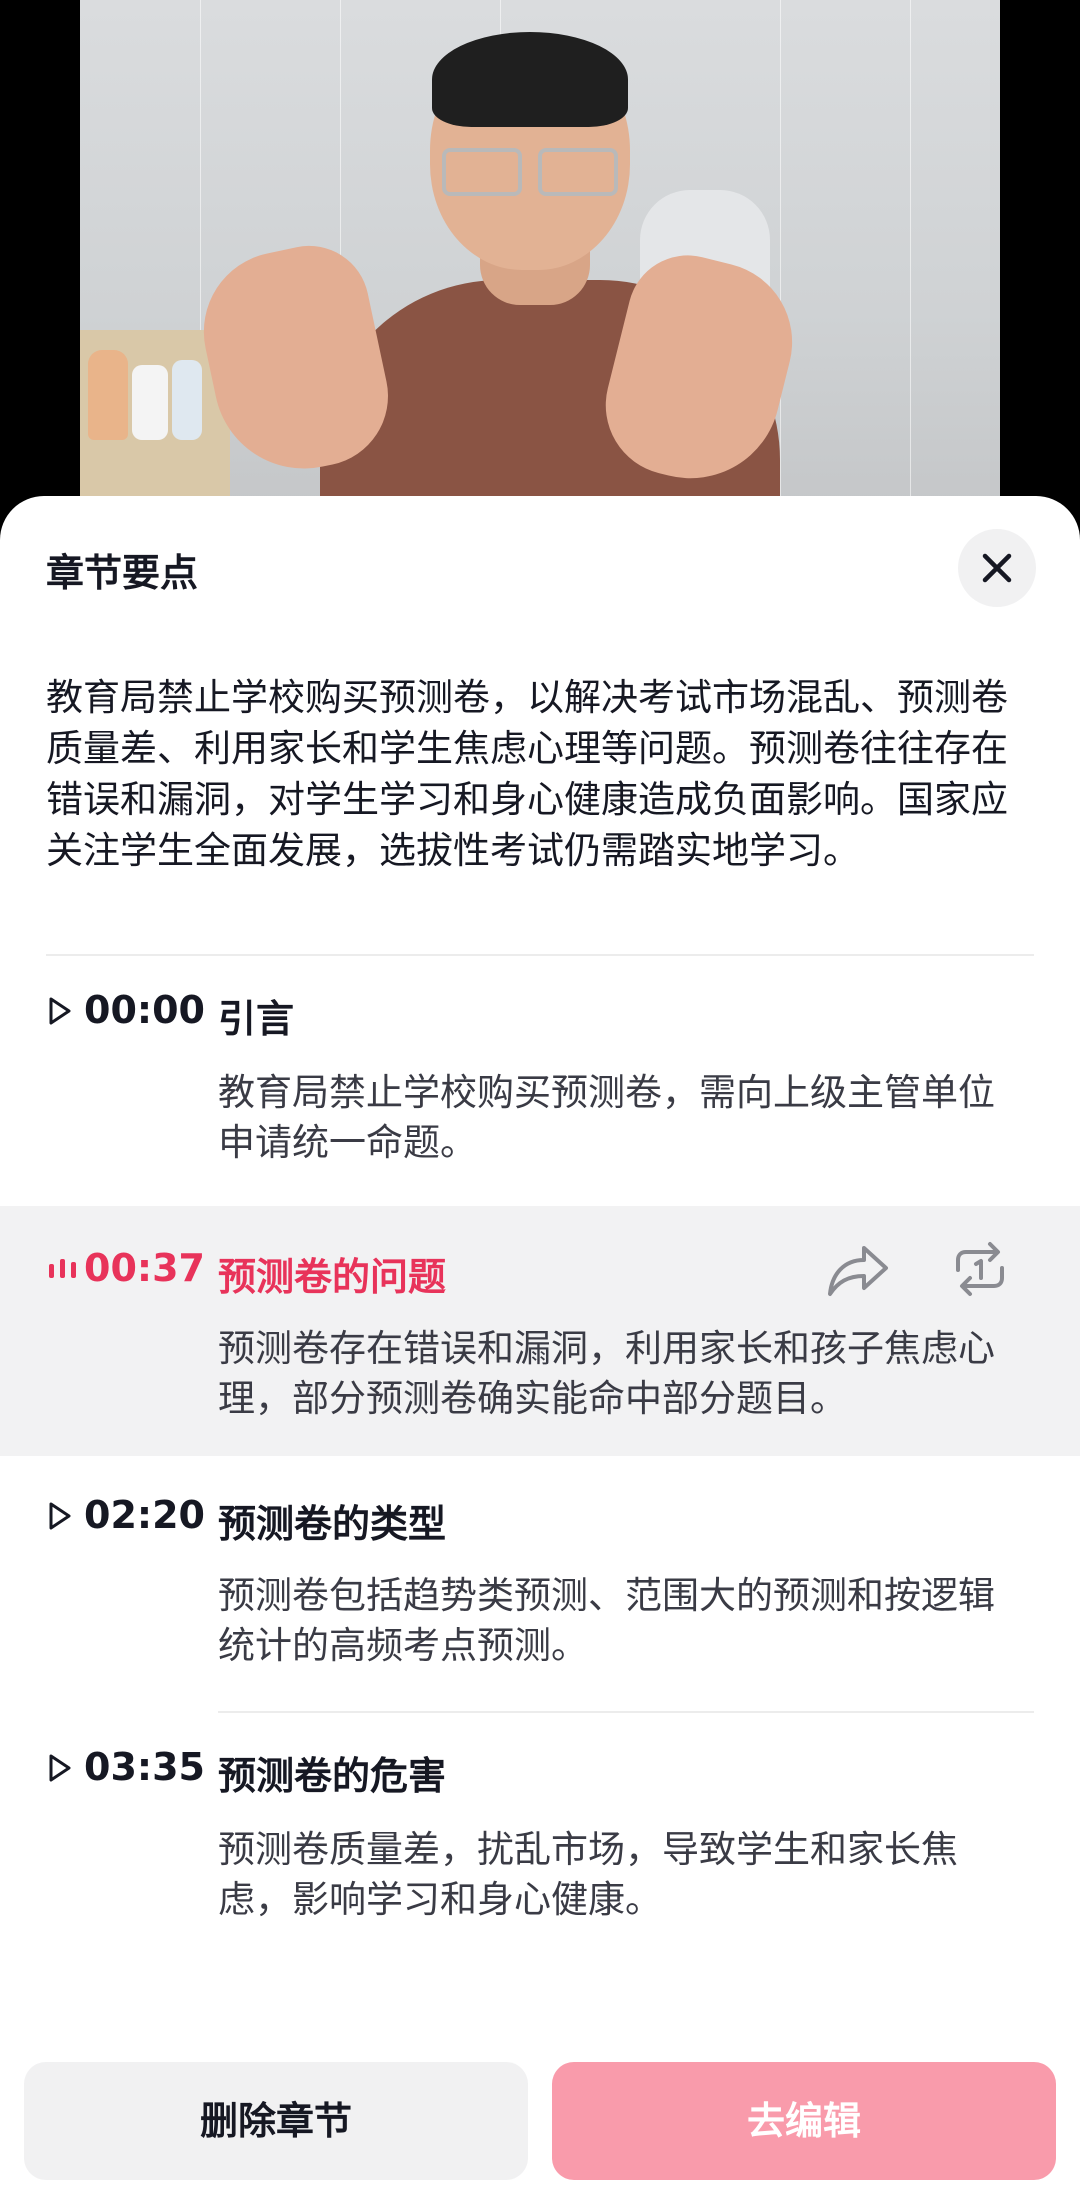  Describe the element at coordinates (980, 1269) in the screenshot. I see `loop-once-icon` at that location.